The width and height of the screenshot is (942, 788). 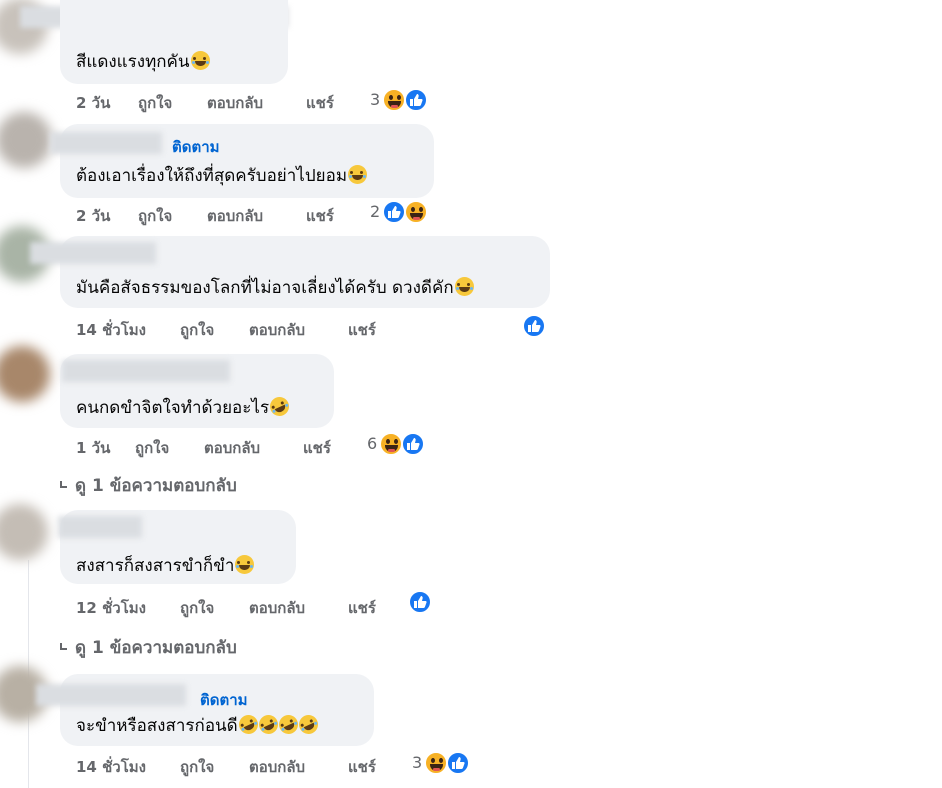 I want to click on comment-time: 1 วัน, so click(x=93, y=448).